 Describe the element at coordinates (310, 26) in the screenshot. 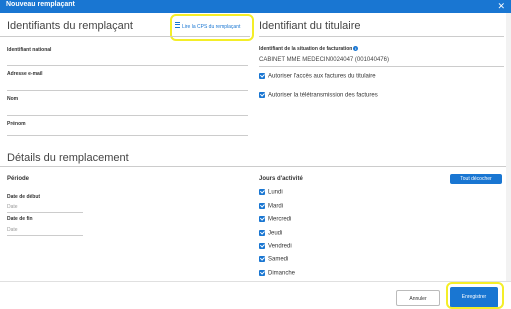

I see `right-section-title: Identifiant du titulaire` at that location.